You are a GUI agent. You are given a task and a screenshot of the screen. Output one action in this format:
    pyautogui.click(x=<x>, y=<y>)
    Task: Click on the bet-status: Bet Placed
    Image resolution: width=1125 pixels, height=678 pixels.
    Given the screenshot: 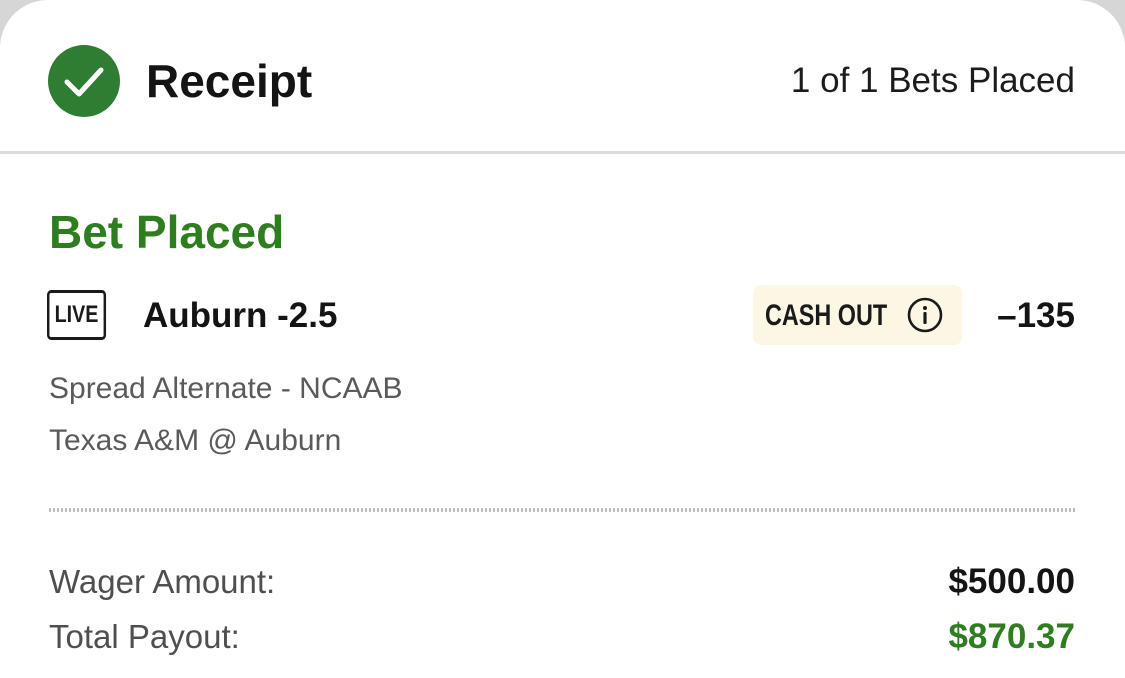 What is the action you would take?
    pyautogui.click(x=167, y=232)
    